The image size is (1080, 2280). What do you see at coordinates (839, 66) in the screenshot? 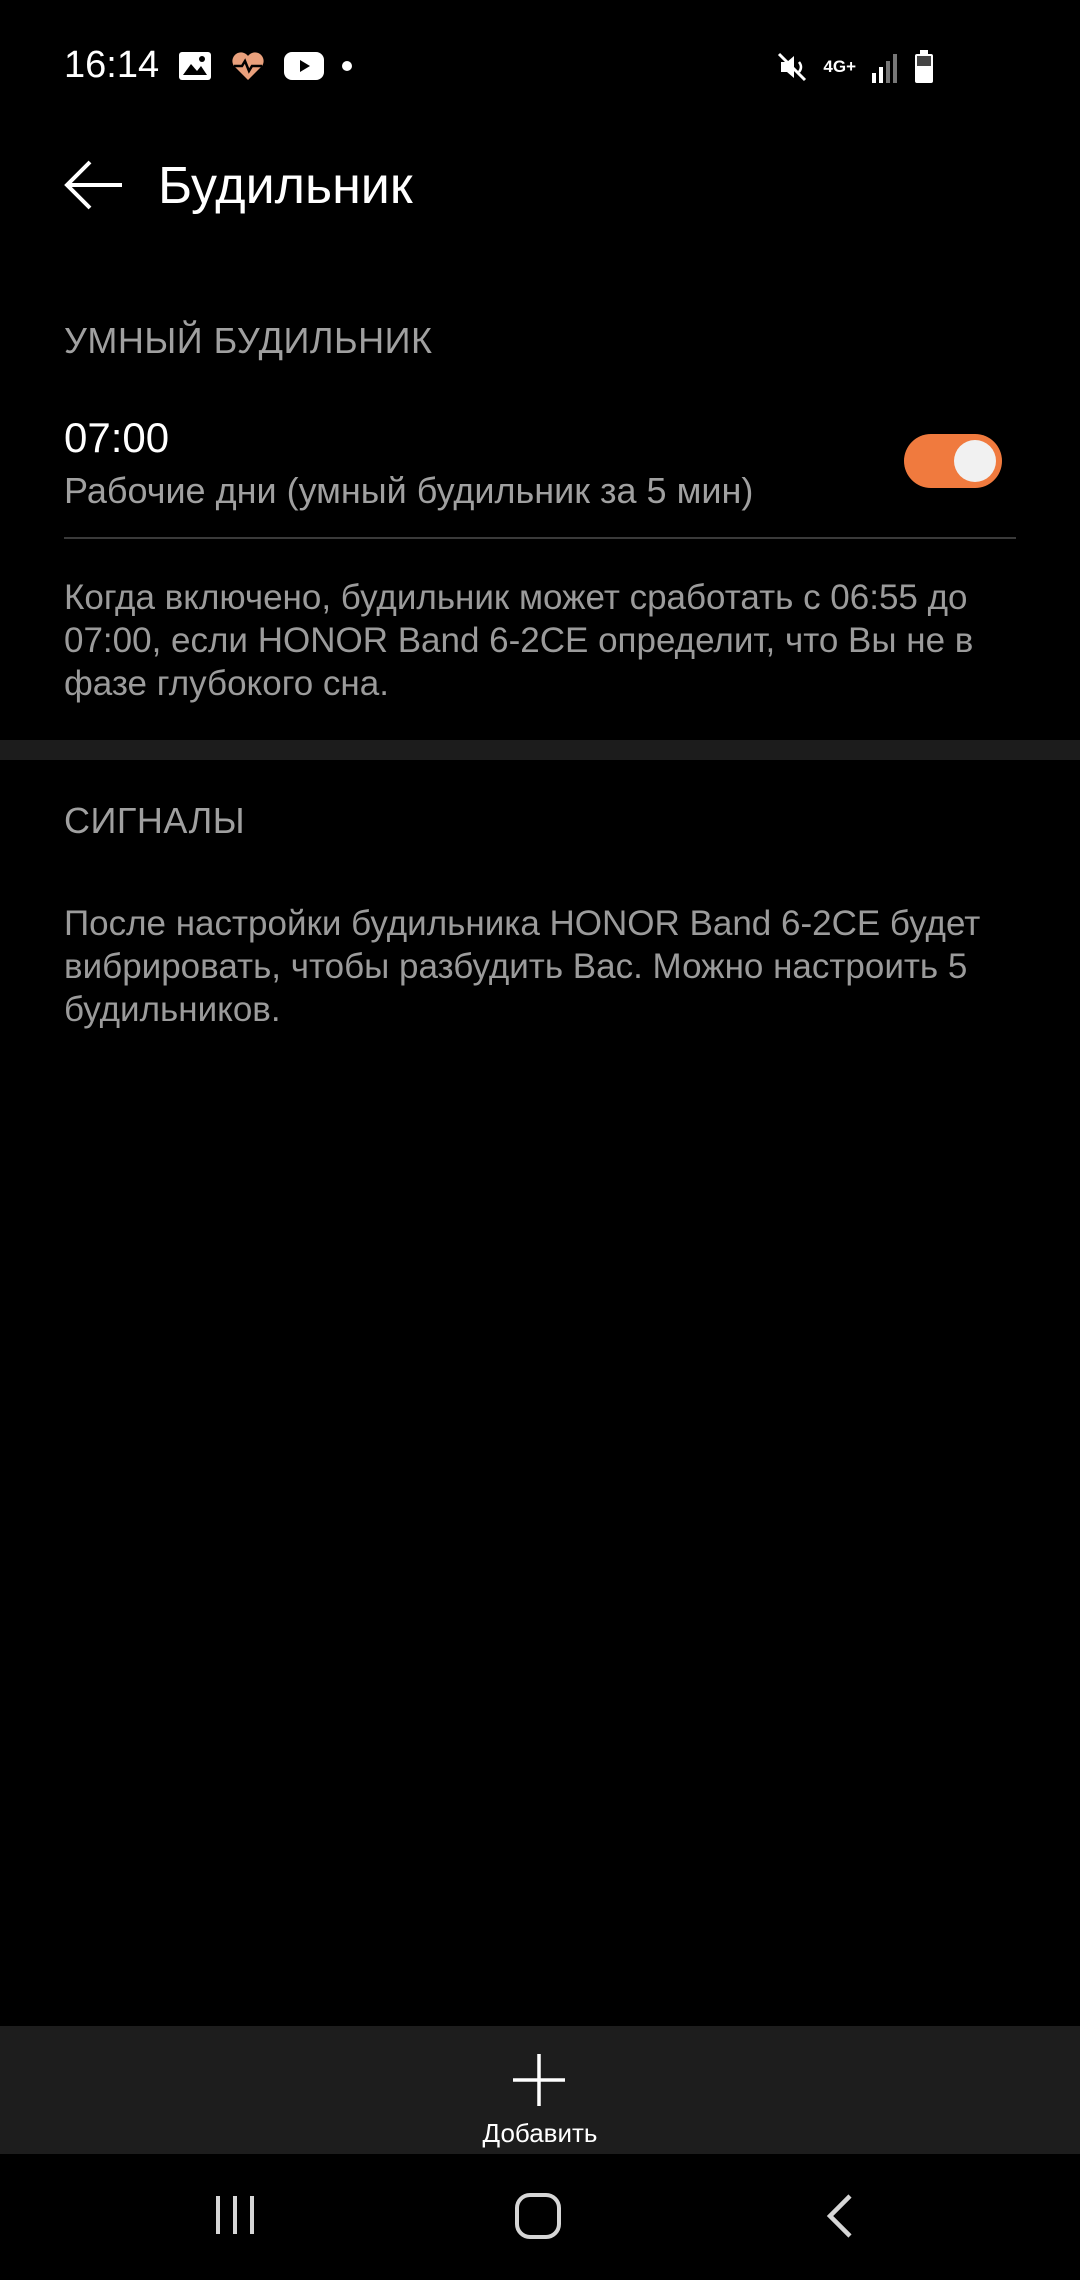
I see `network-type-label: 4G+` at bounding box center [839, 66].